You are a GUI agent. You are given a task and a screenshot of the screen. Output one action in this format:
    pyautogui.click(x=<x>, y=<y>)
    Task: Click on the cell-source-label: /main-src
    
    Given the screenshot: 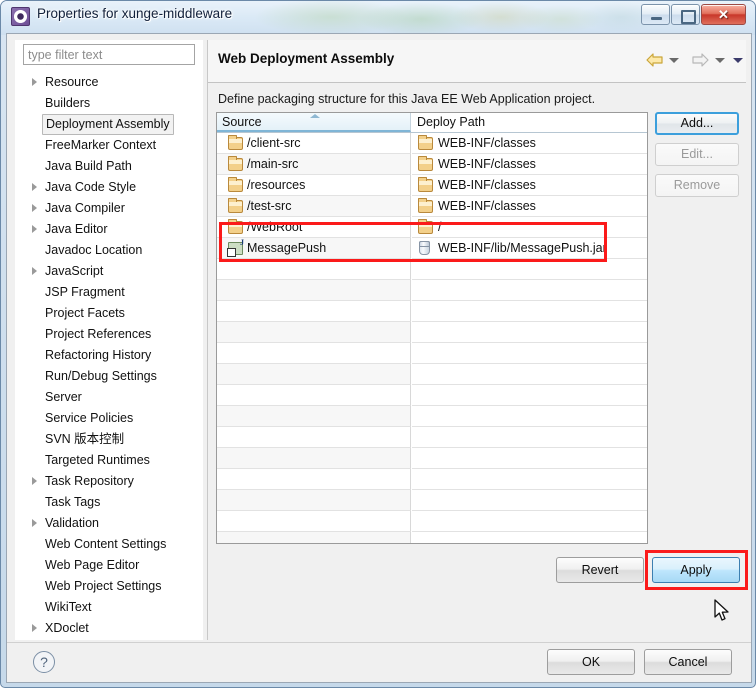 What is the action you would take?
    pyautogui.click(x=273, y=164)
    